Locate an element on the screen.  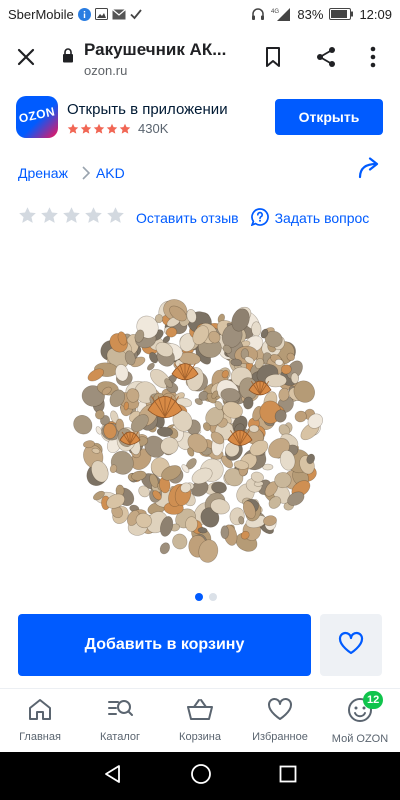
product-rating-row: Оставить отзыв Задать вопрос is located at coordinates (193, 218).